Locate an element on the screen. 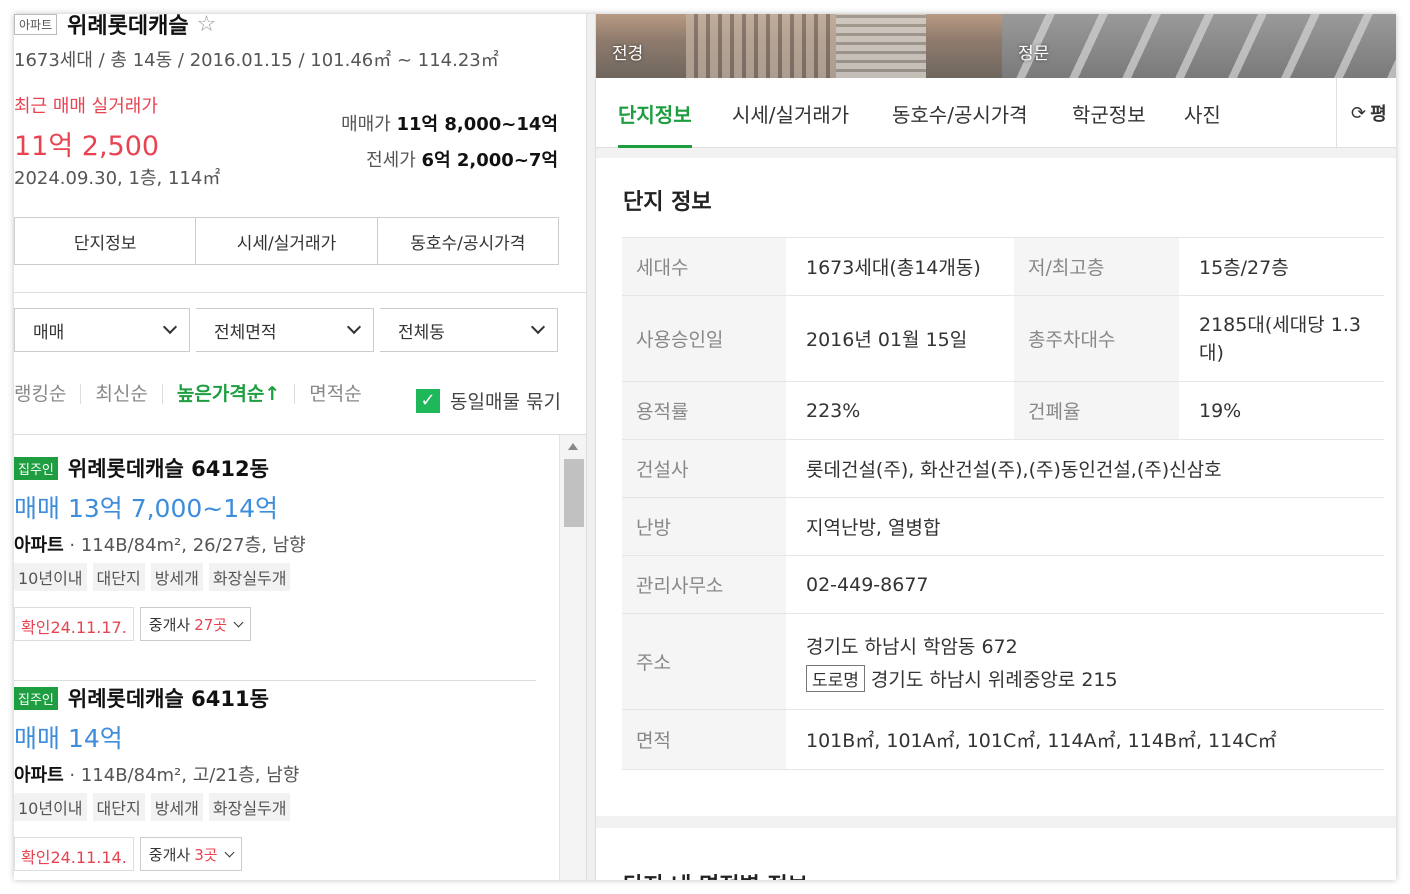 This screenshot has width=1410, height=894. area-info-card: 단지 내 면적별 정보 is located at coordinates (996, 854).